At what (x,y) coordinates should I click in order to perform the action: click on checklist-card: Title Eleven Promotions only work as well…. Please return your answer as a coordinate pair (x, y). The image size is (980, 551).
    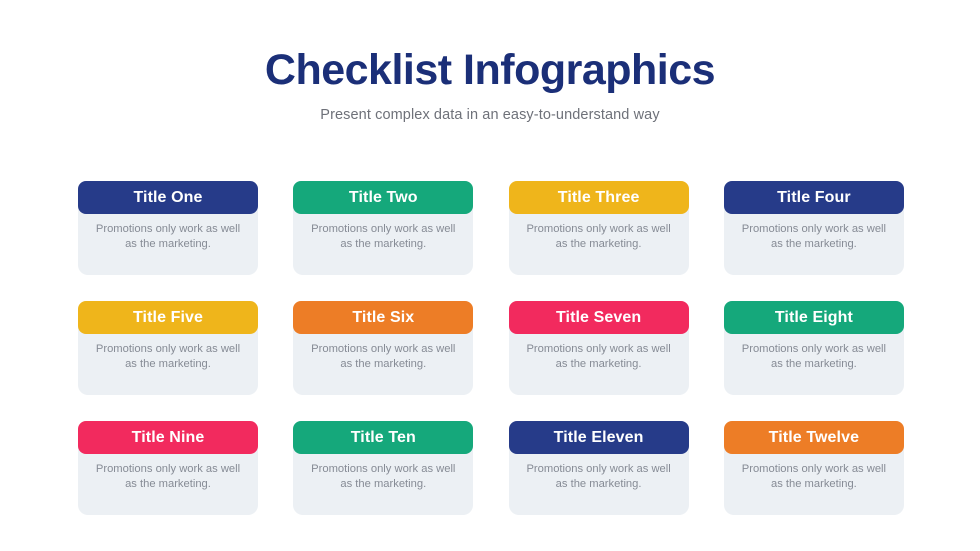
    Looking at the image, I should click on (598, 468).